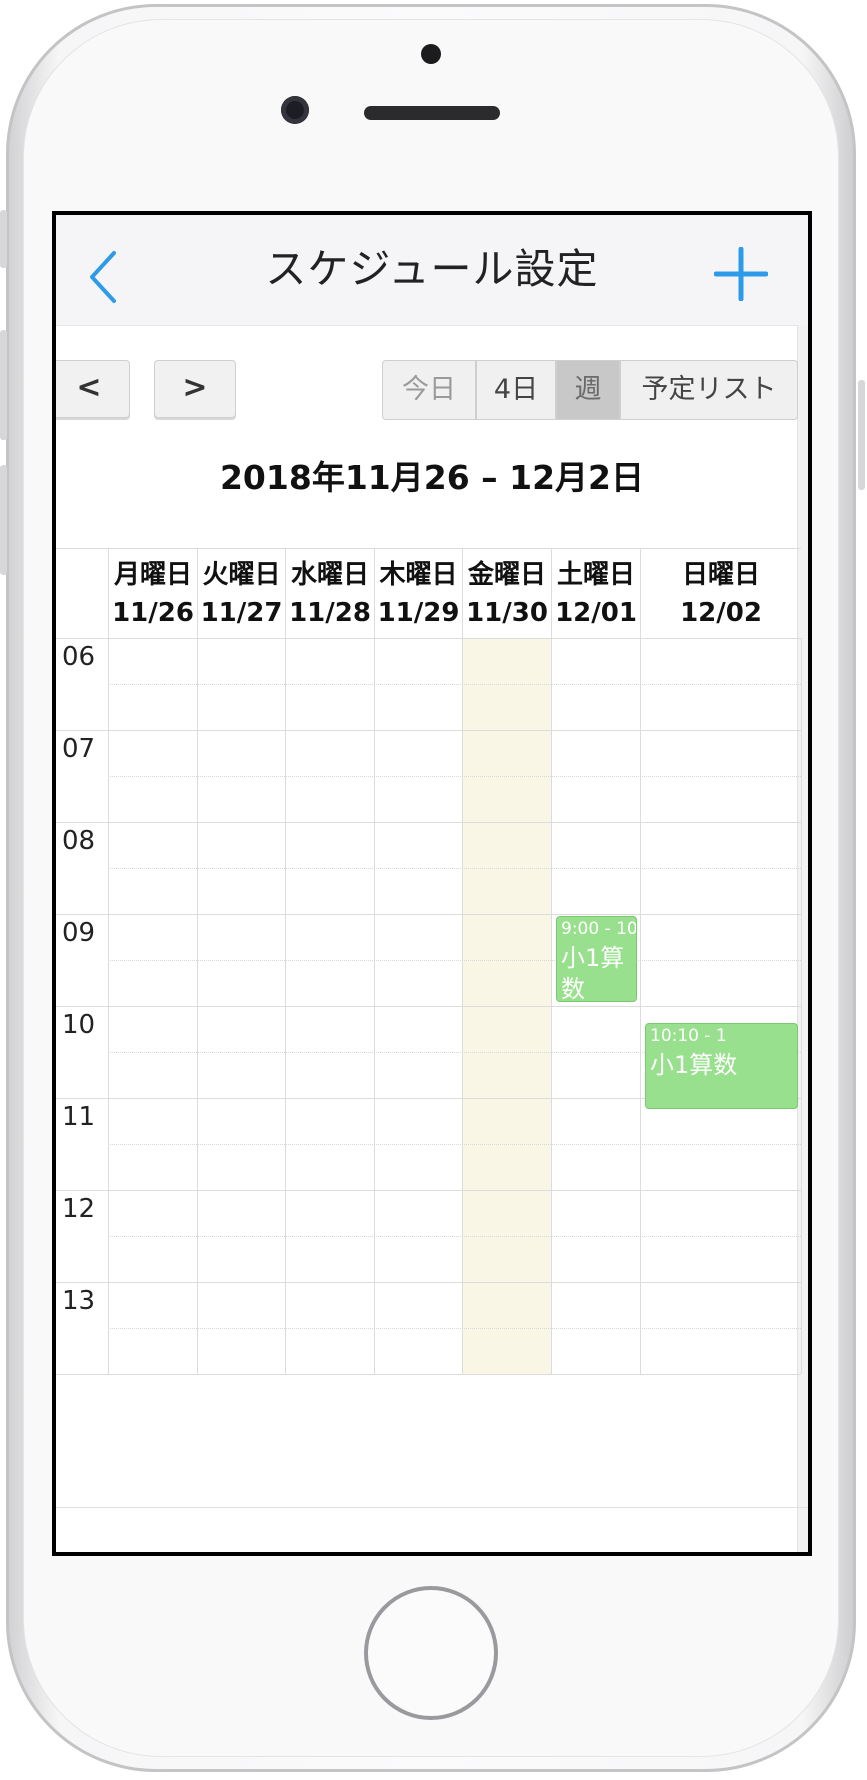 This screenshot has height=1780, width=867. I want to click on next-week-button: >, so click(195, 389).